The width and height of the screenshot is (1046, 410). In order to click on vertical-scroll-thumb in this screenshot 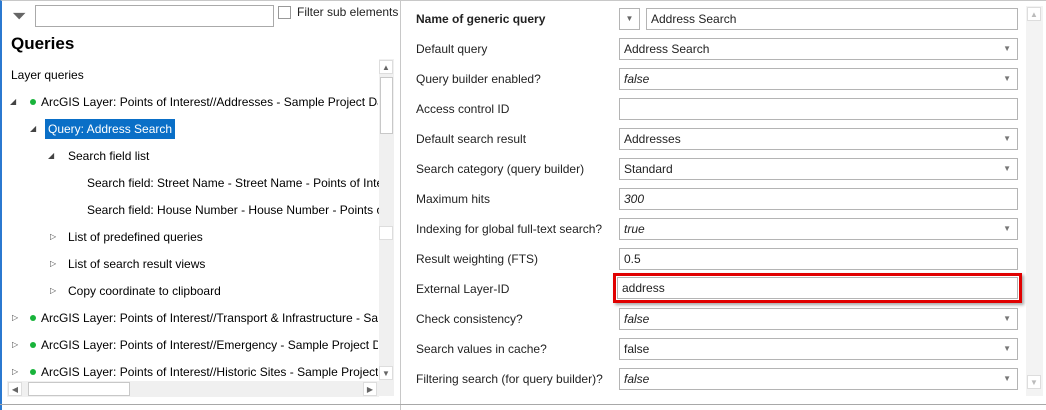, I will do `click(386, 105)`.